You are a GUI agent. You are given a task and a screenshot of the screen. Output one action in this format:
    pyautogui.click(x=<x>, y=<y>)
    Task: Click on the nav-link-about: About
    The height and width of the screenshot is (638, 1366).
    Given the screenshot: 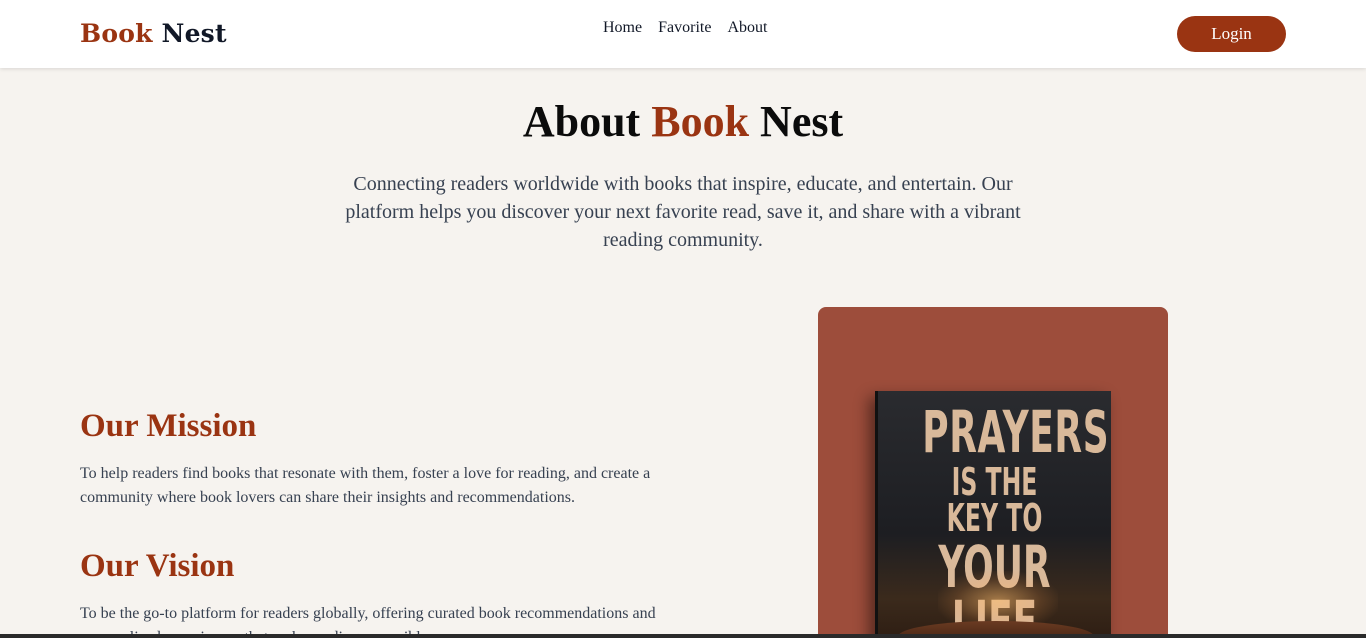 What is the action you would take?
    pyautogui.click(x=747, y=28)
    